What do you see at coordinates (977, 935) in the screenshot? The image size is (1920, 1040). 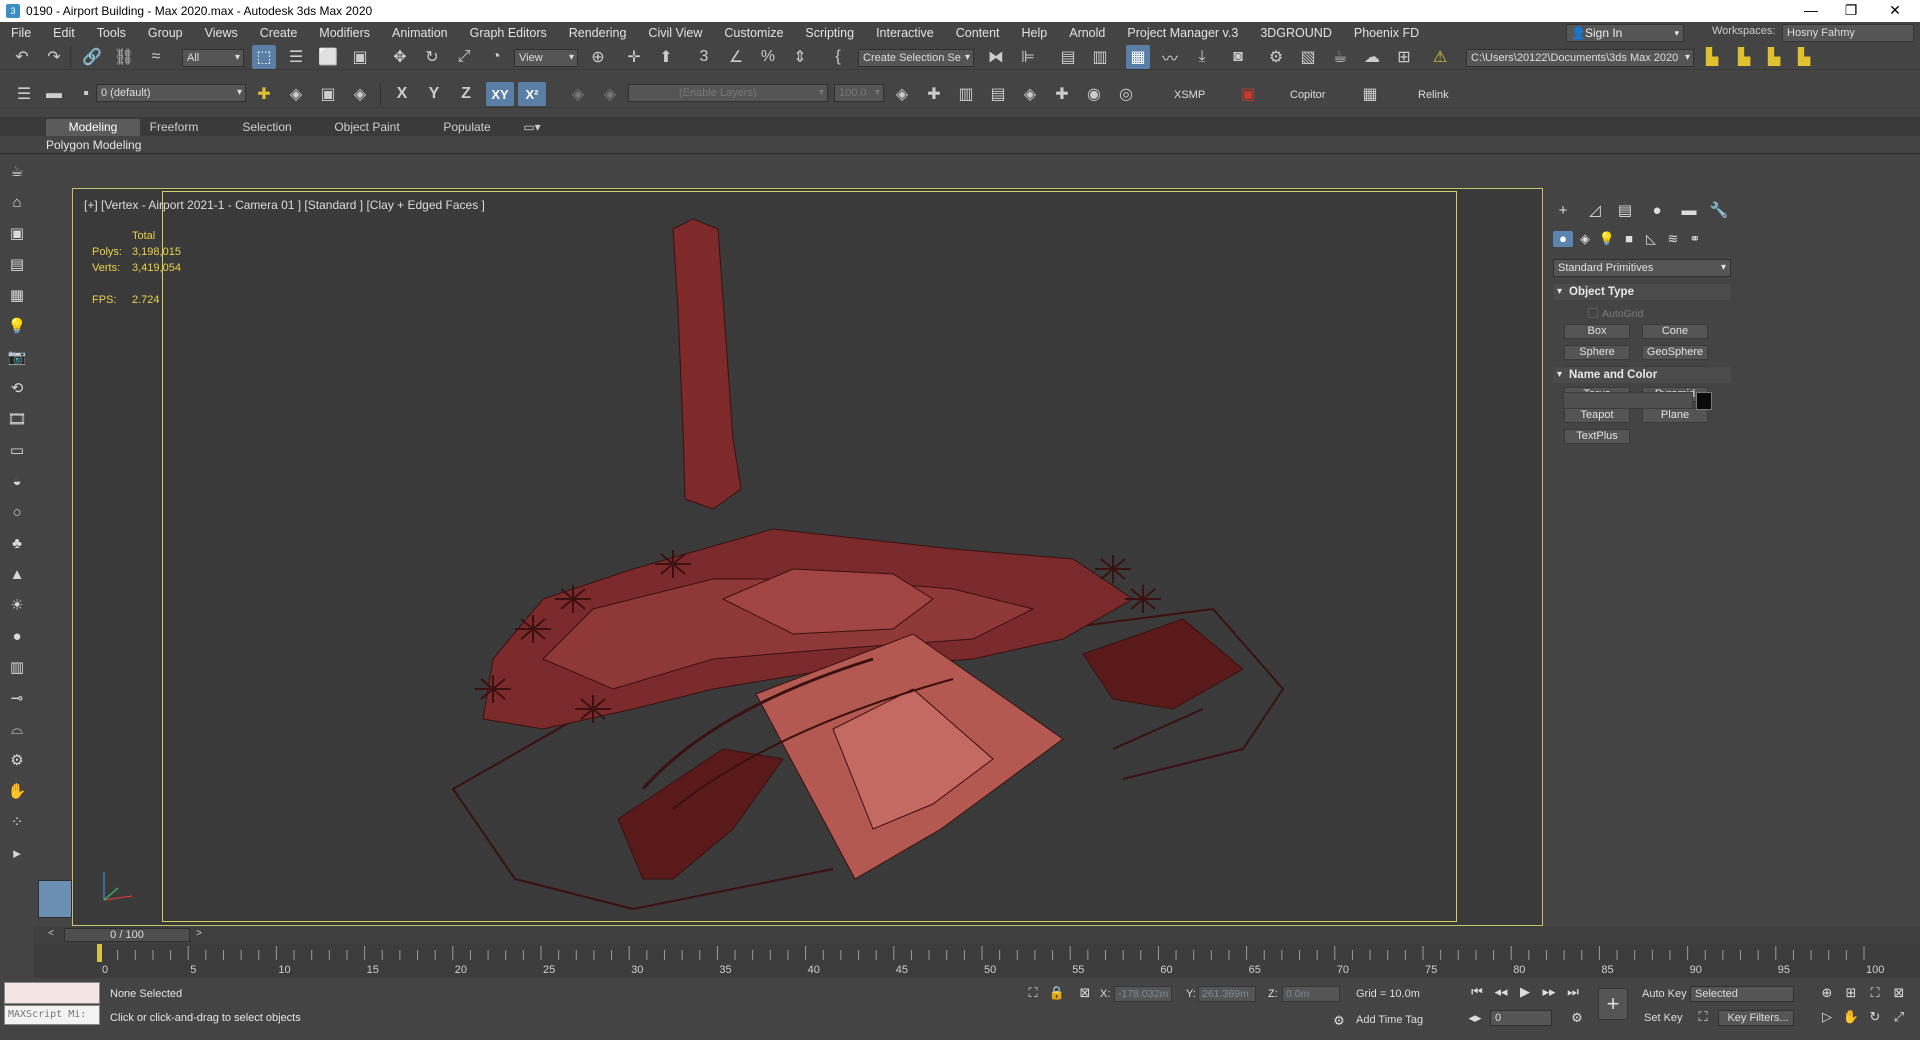 I see `time-slider: < 0 / 100 >` at bounding box center [977, 935].